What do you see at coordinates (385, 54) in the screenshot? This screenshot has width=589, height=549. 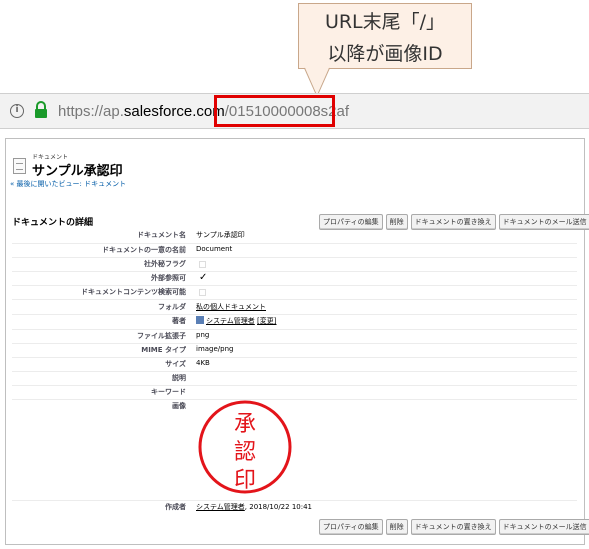 I see `annotation-line-2: 以降が画像ID` at bounding box center [385, 54].